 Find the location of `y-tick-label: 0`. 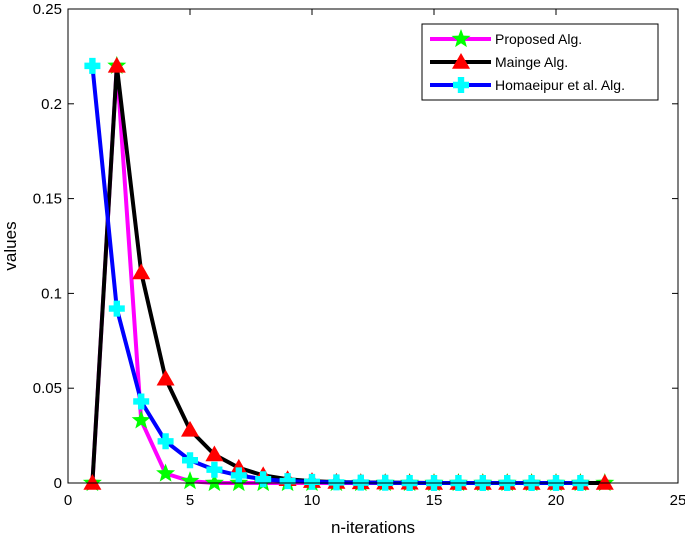

y-tick-label: 0 is located at coordinates (58, 483).